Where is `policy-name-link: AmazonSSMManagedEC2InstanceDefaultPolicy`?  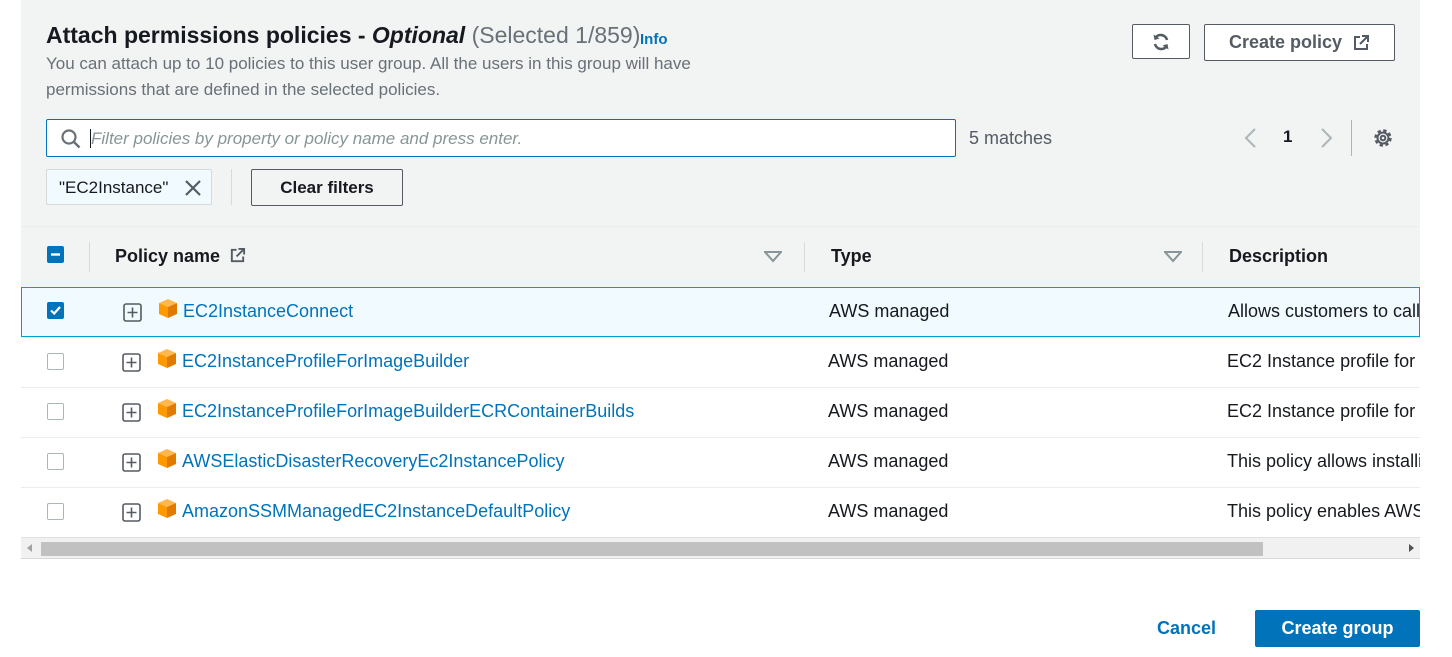
policy-name-link: AmazonSSMManagedEC2InstanceDefaultPolicy is located at coordinates (376, 511).